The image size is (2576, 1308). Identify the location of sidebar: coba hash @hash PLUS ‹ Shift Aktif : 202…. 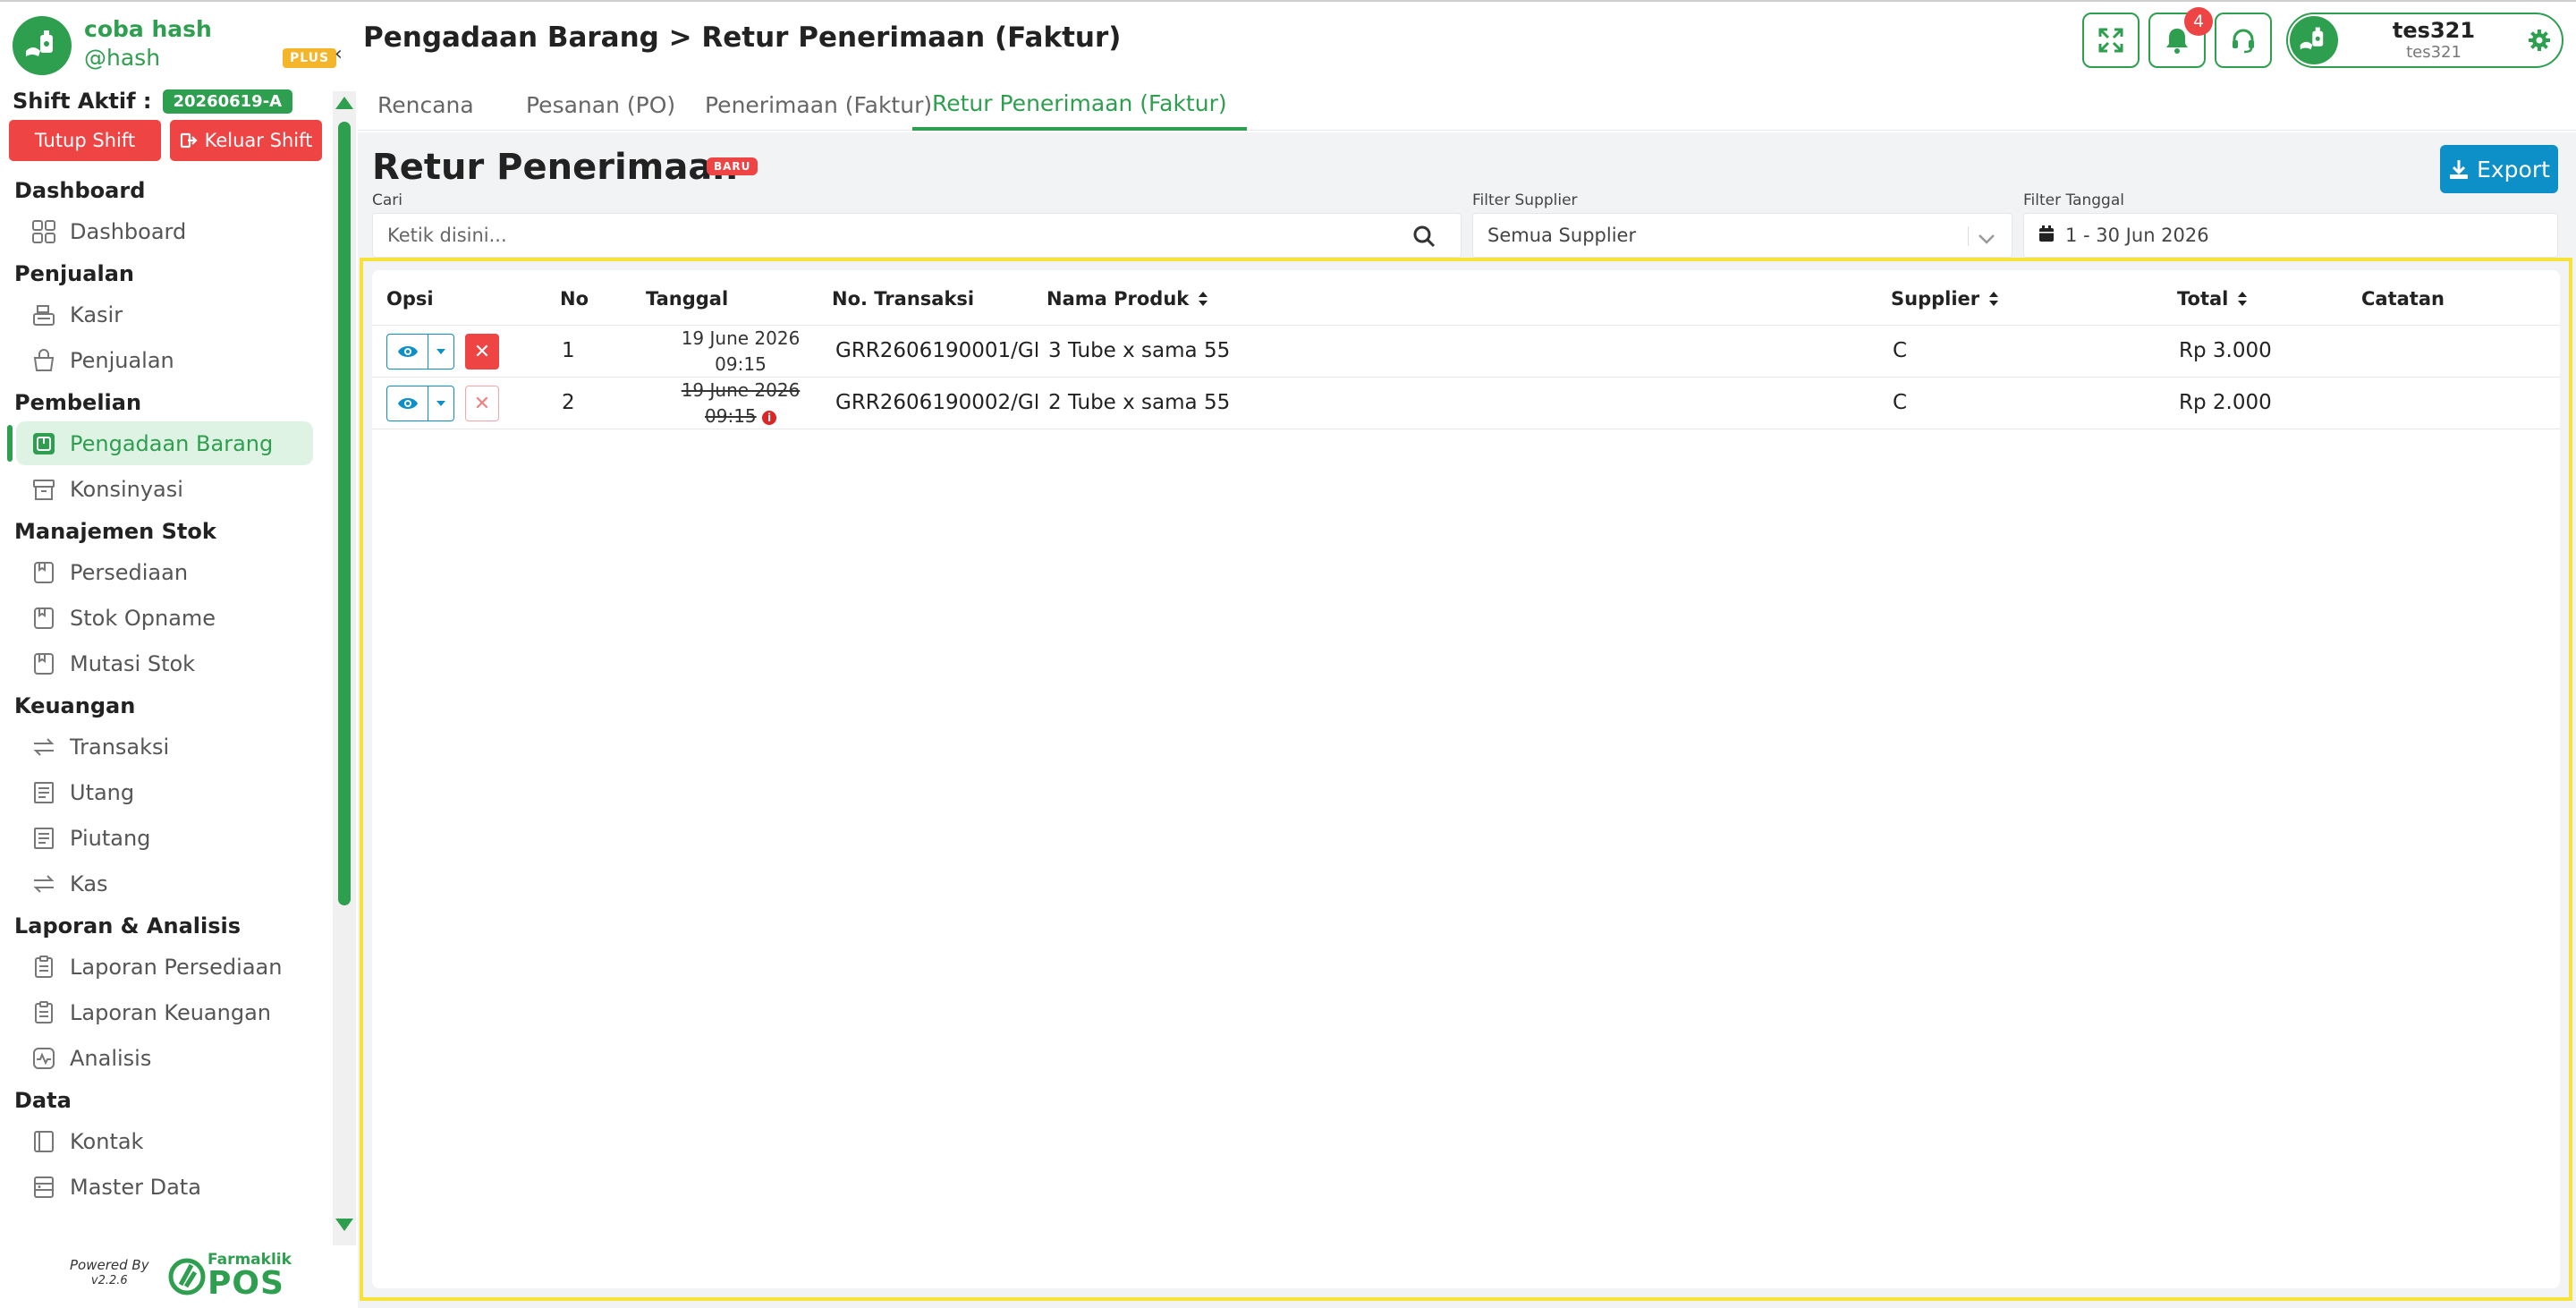
(178, 655).